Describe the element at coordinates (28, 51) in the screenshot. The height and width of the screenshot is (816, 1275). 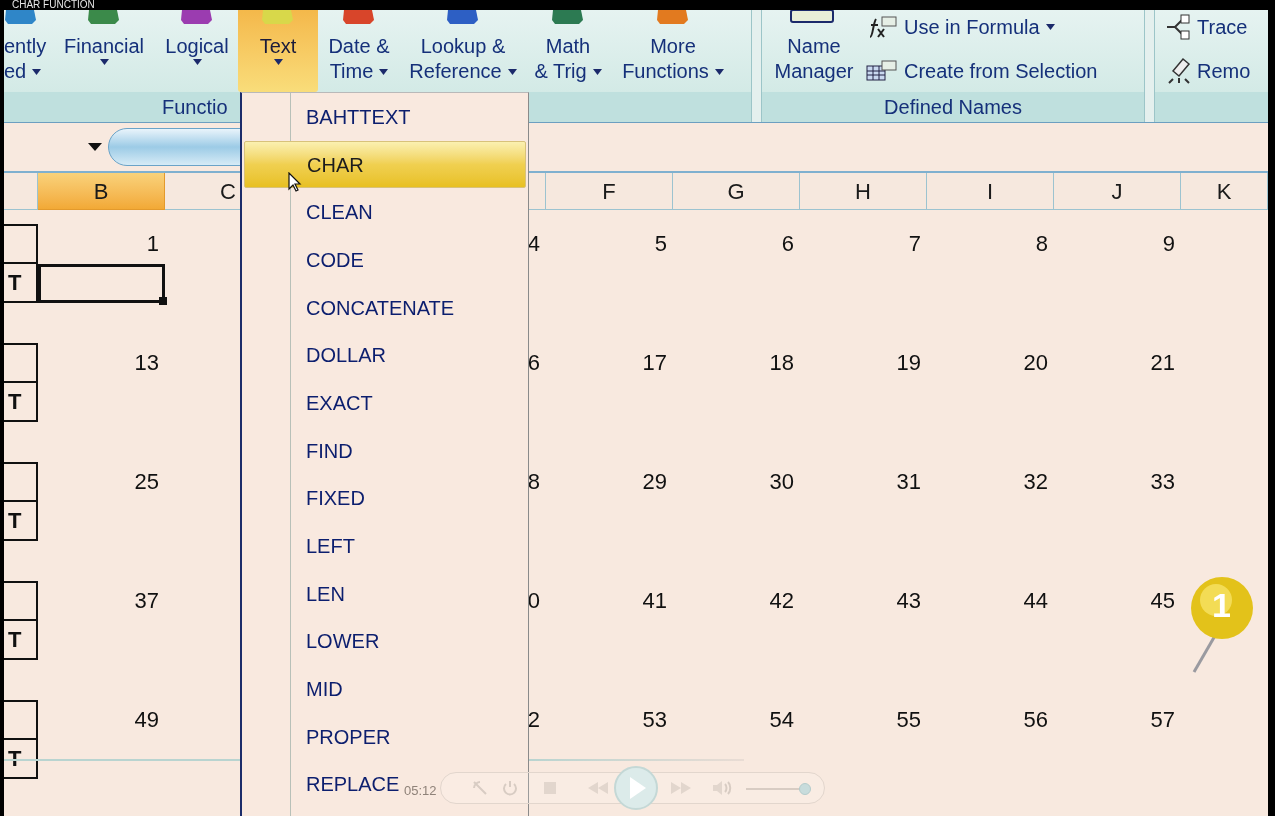
I see `ribbon-button: ently ed` at that location.